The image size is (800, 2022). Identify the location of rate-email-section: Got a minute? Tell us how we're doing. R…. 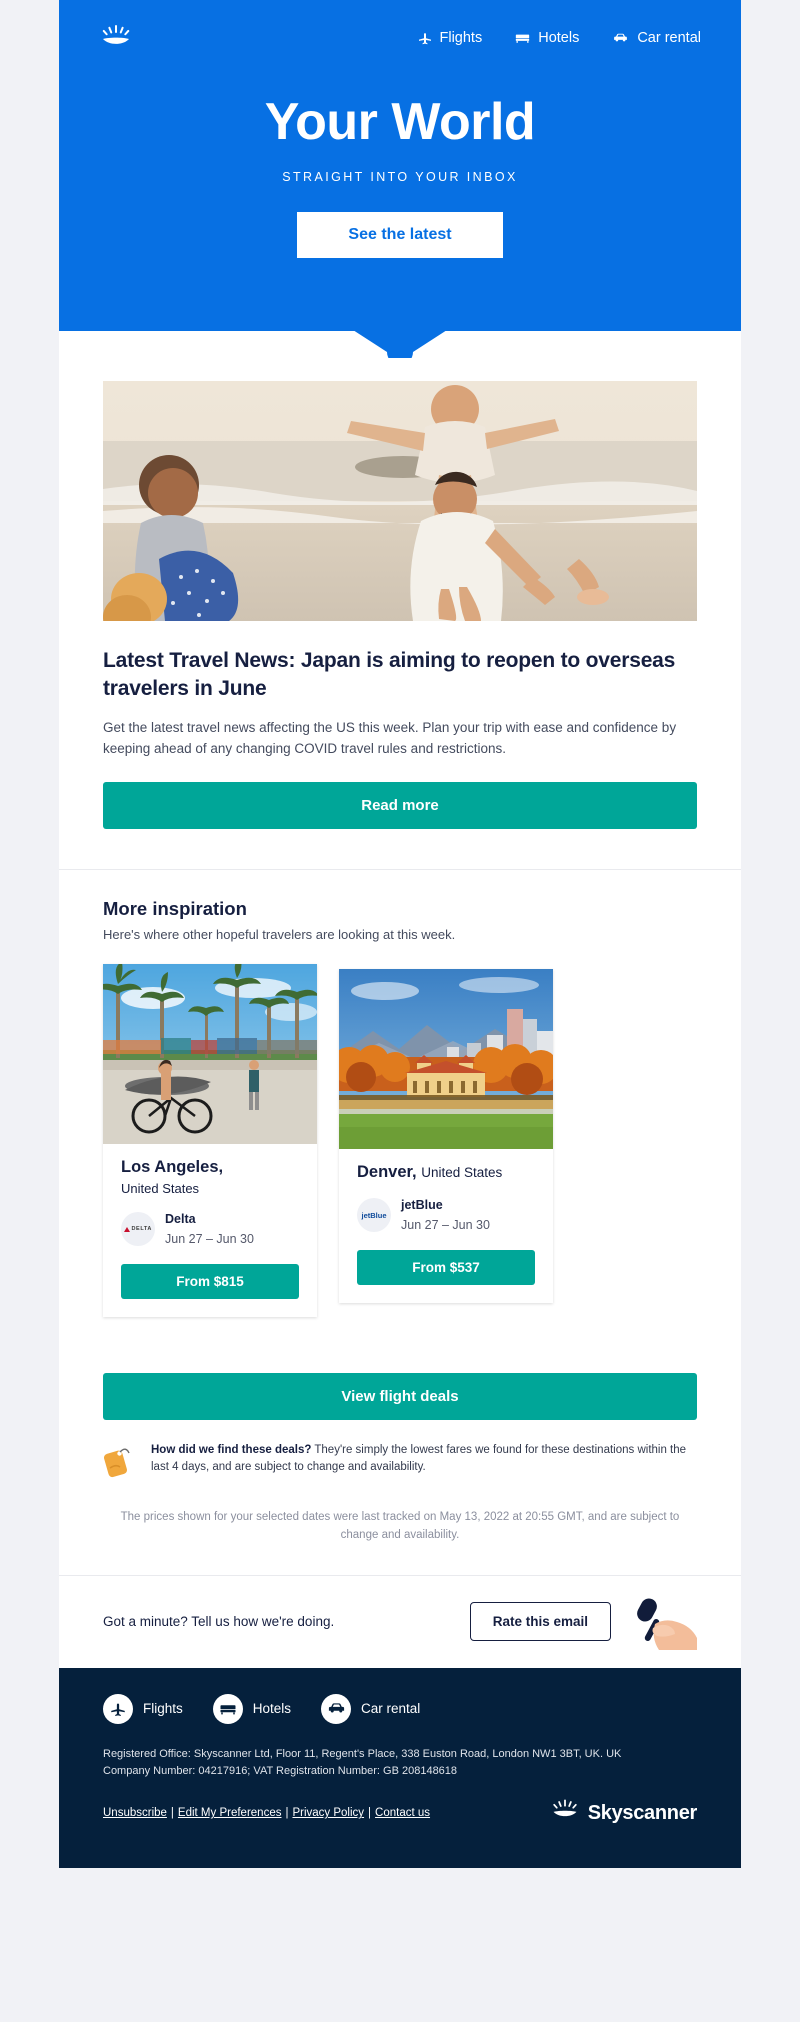
(400, 1621).